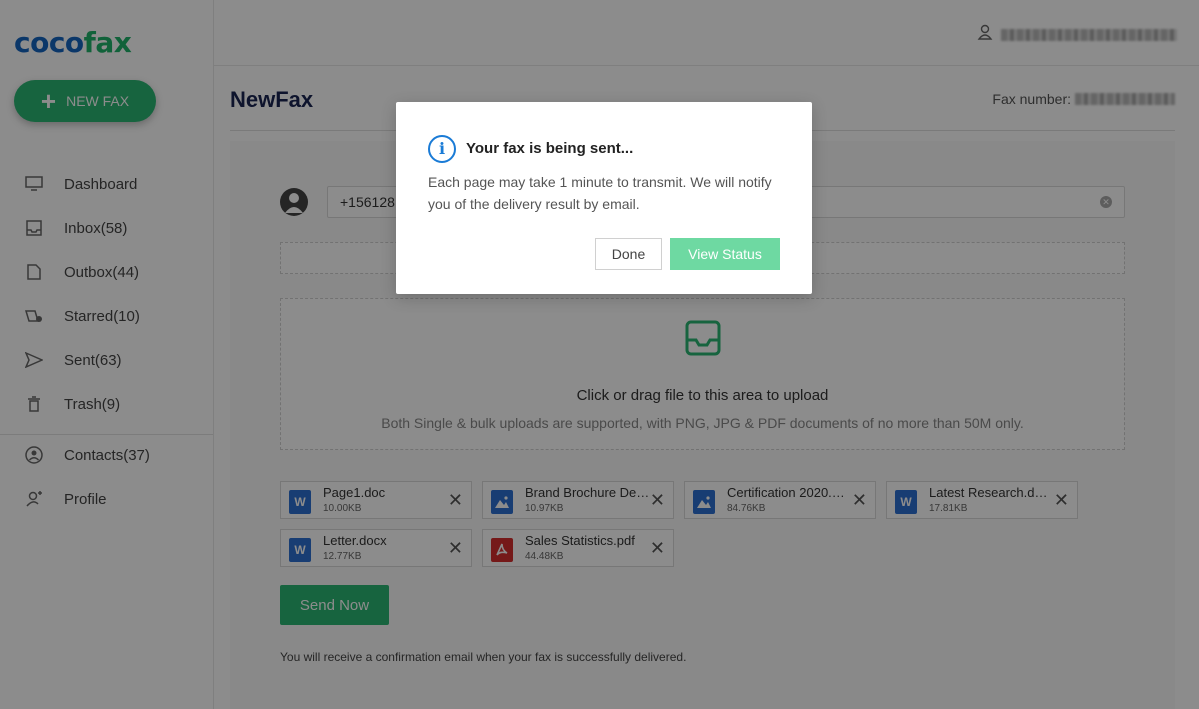 Image resolution: width=1199 pixels, height=709 pixels. Describe the element at coordinates (628, 254) in the screenshot. I see `done-button: Done` at that location.